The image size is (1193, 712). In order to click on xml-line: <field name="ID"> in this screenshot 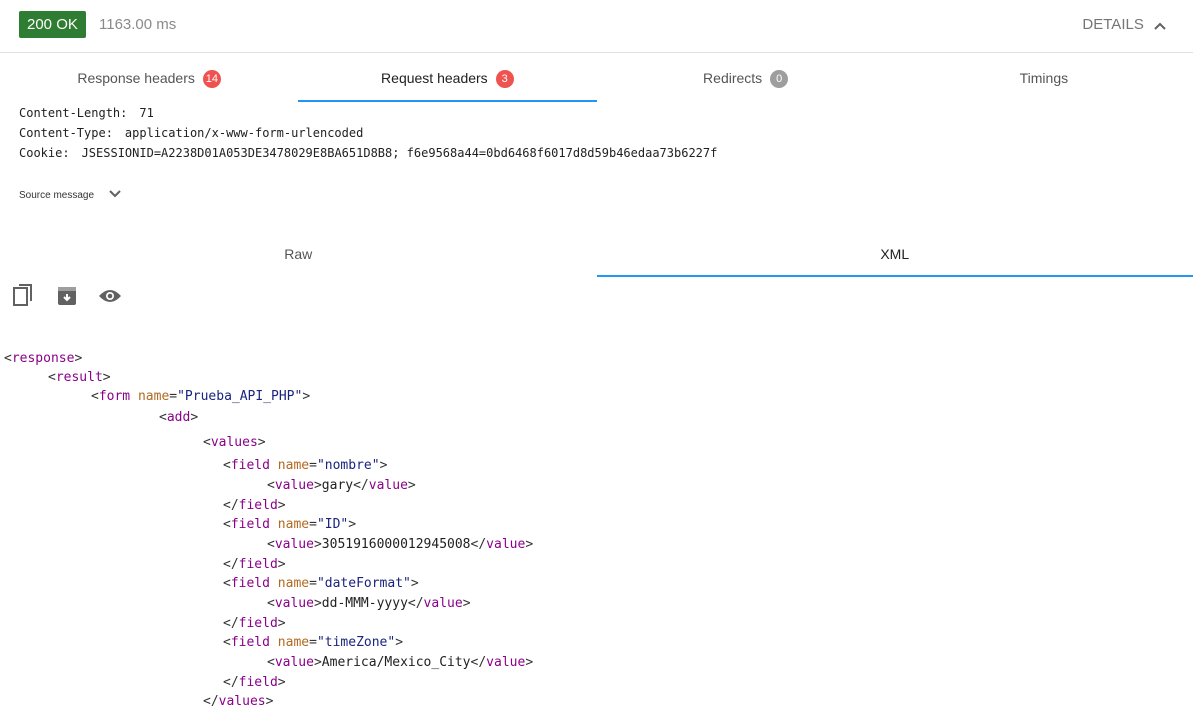, I will do `click(289, 525)`.